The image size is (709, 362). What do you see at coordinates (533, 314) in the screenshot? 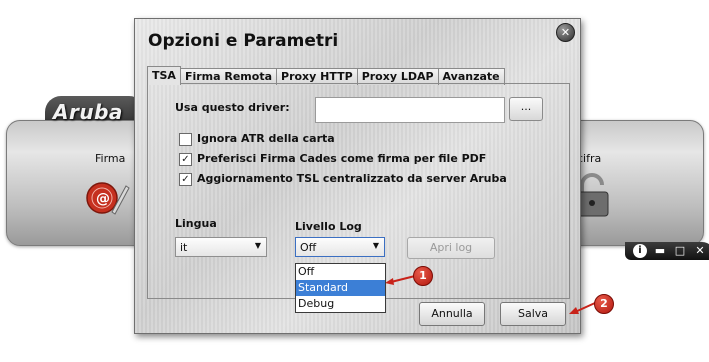
I see `save-button: Salva` at bounding box center [533, 314].